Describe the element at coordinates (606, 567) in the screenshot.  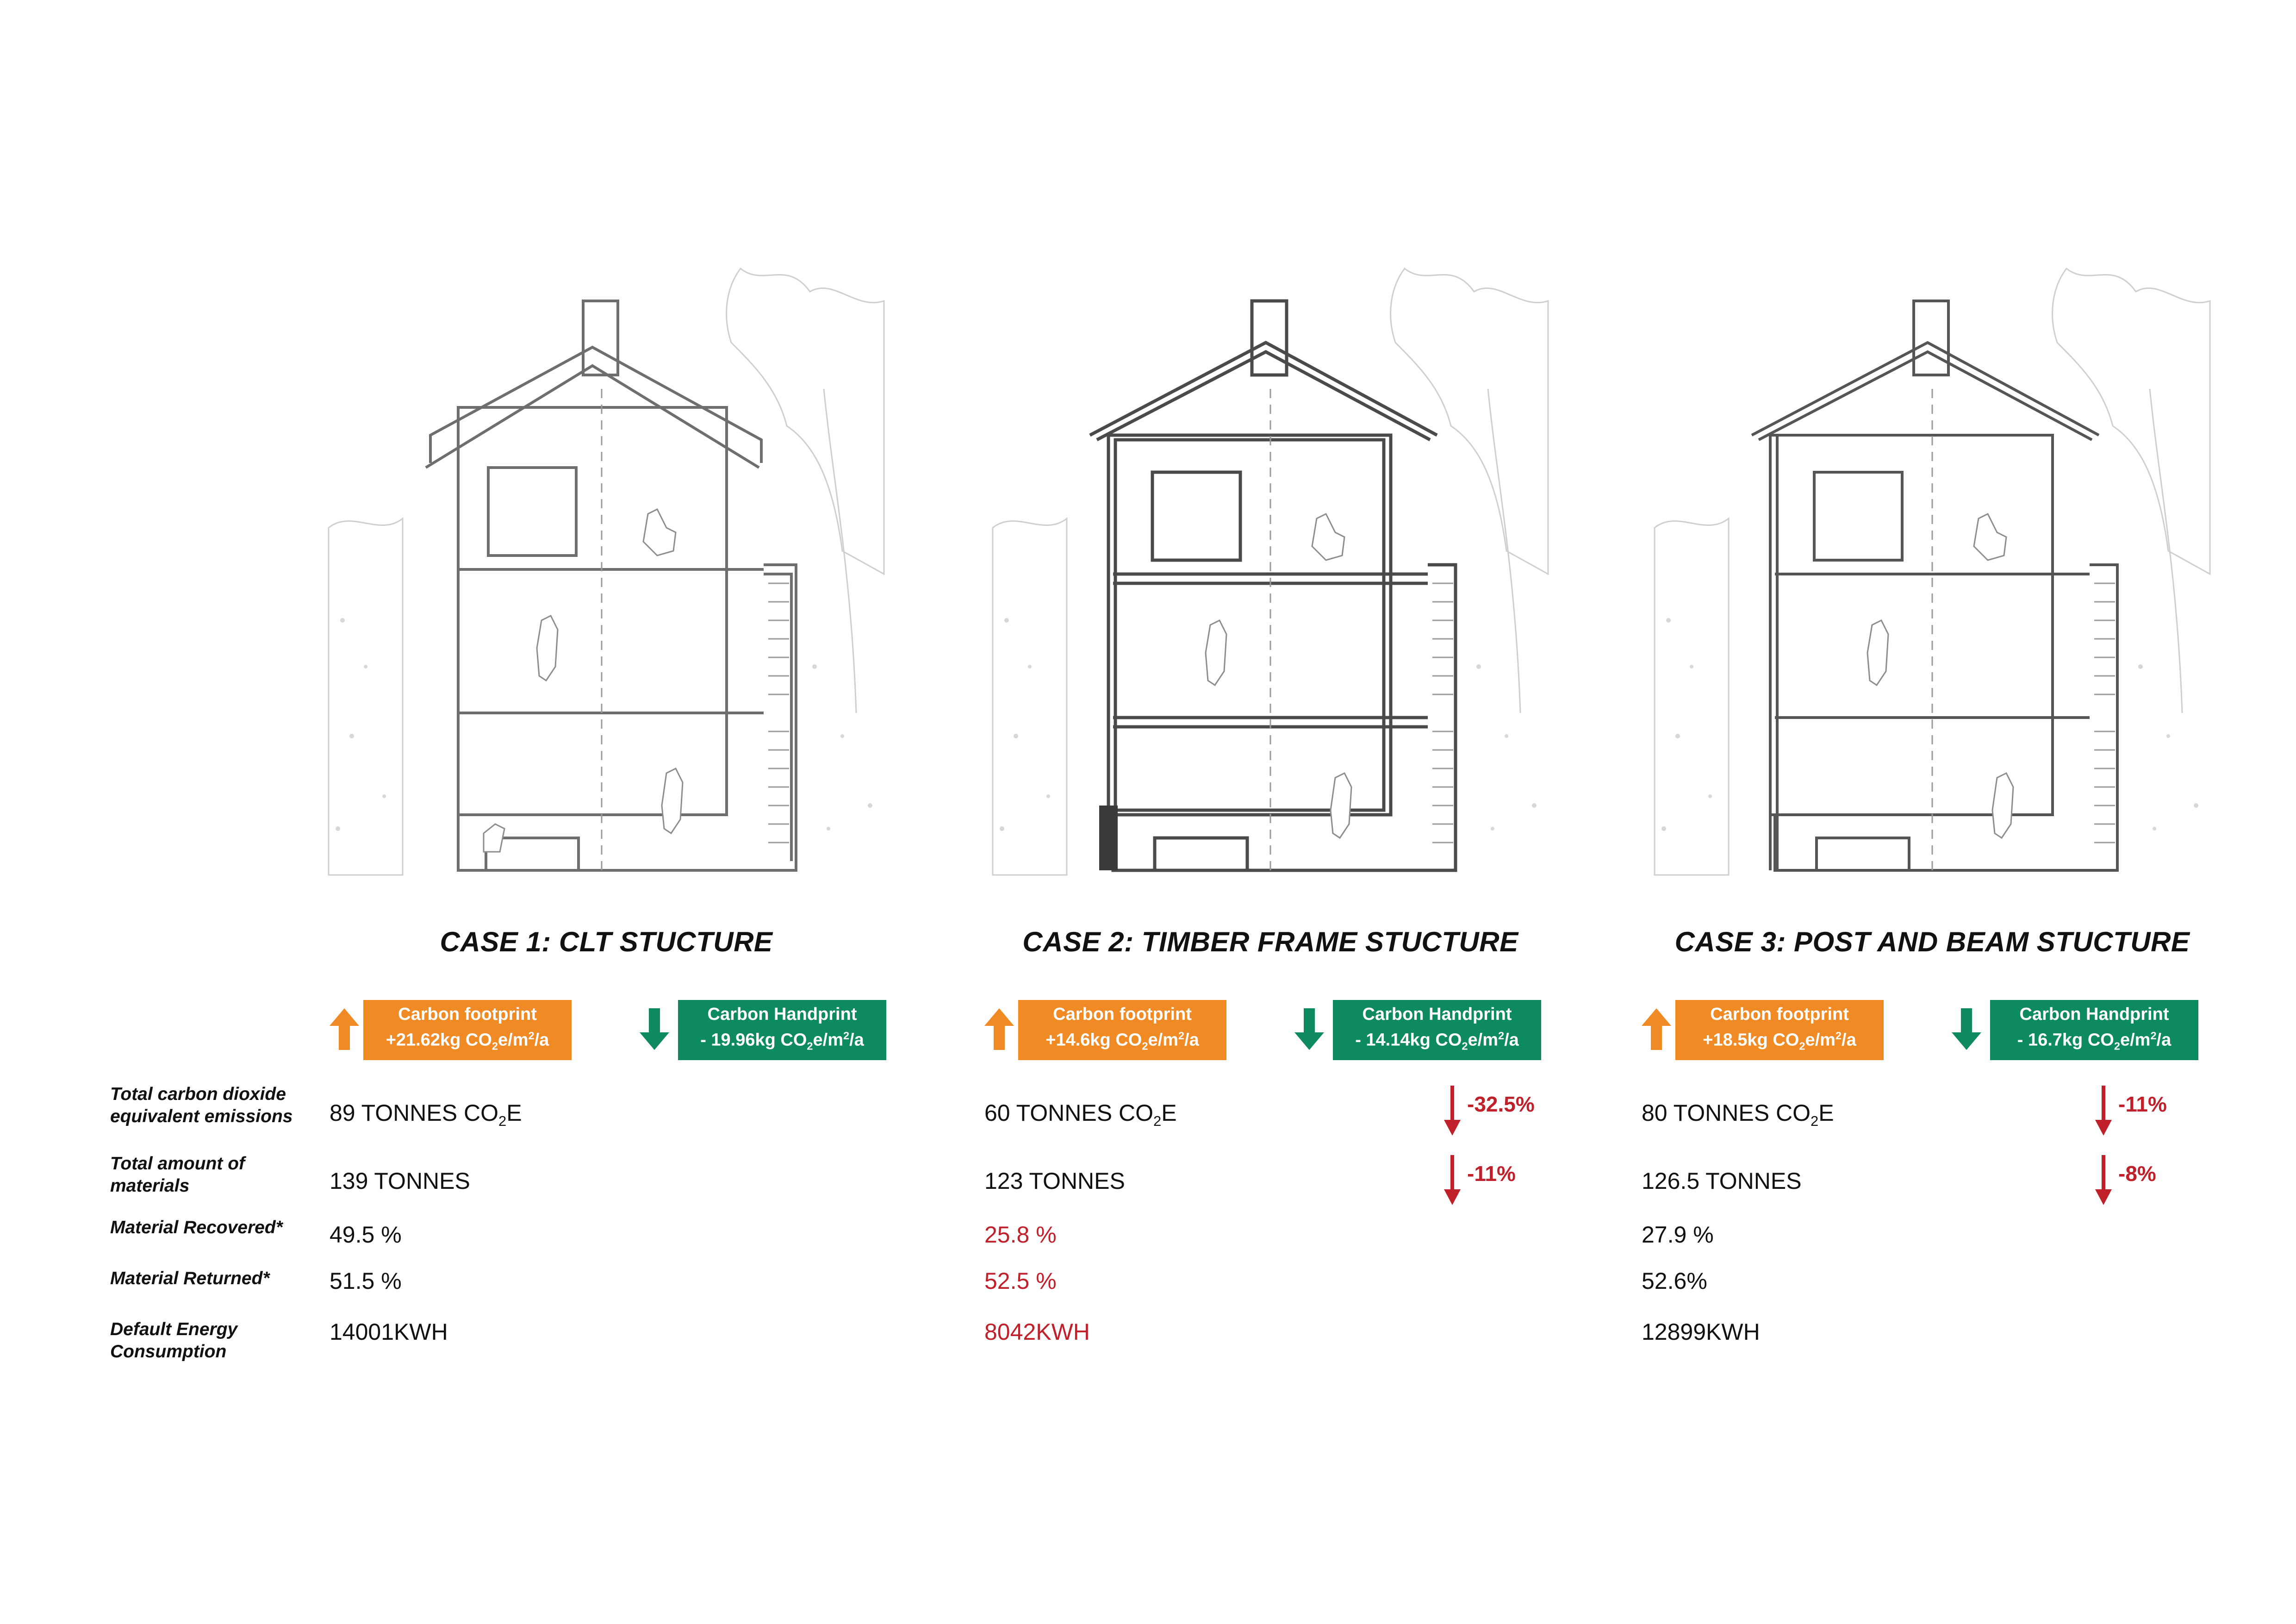
I see `case1-section-drawing` at that location.